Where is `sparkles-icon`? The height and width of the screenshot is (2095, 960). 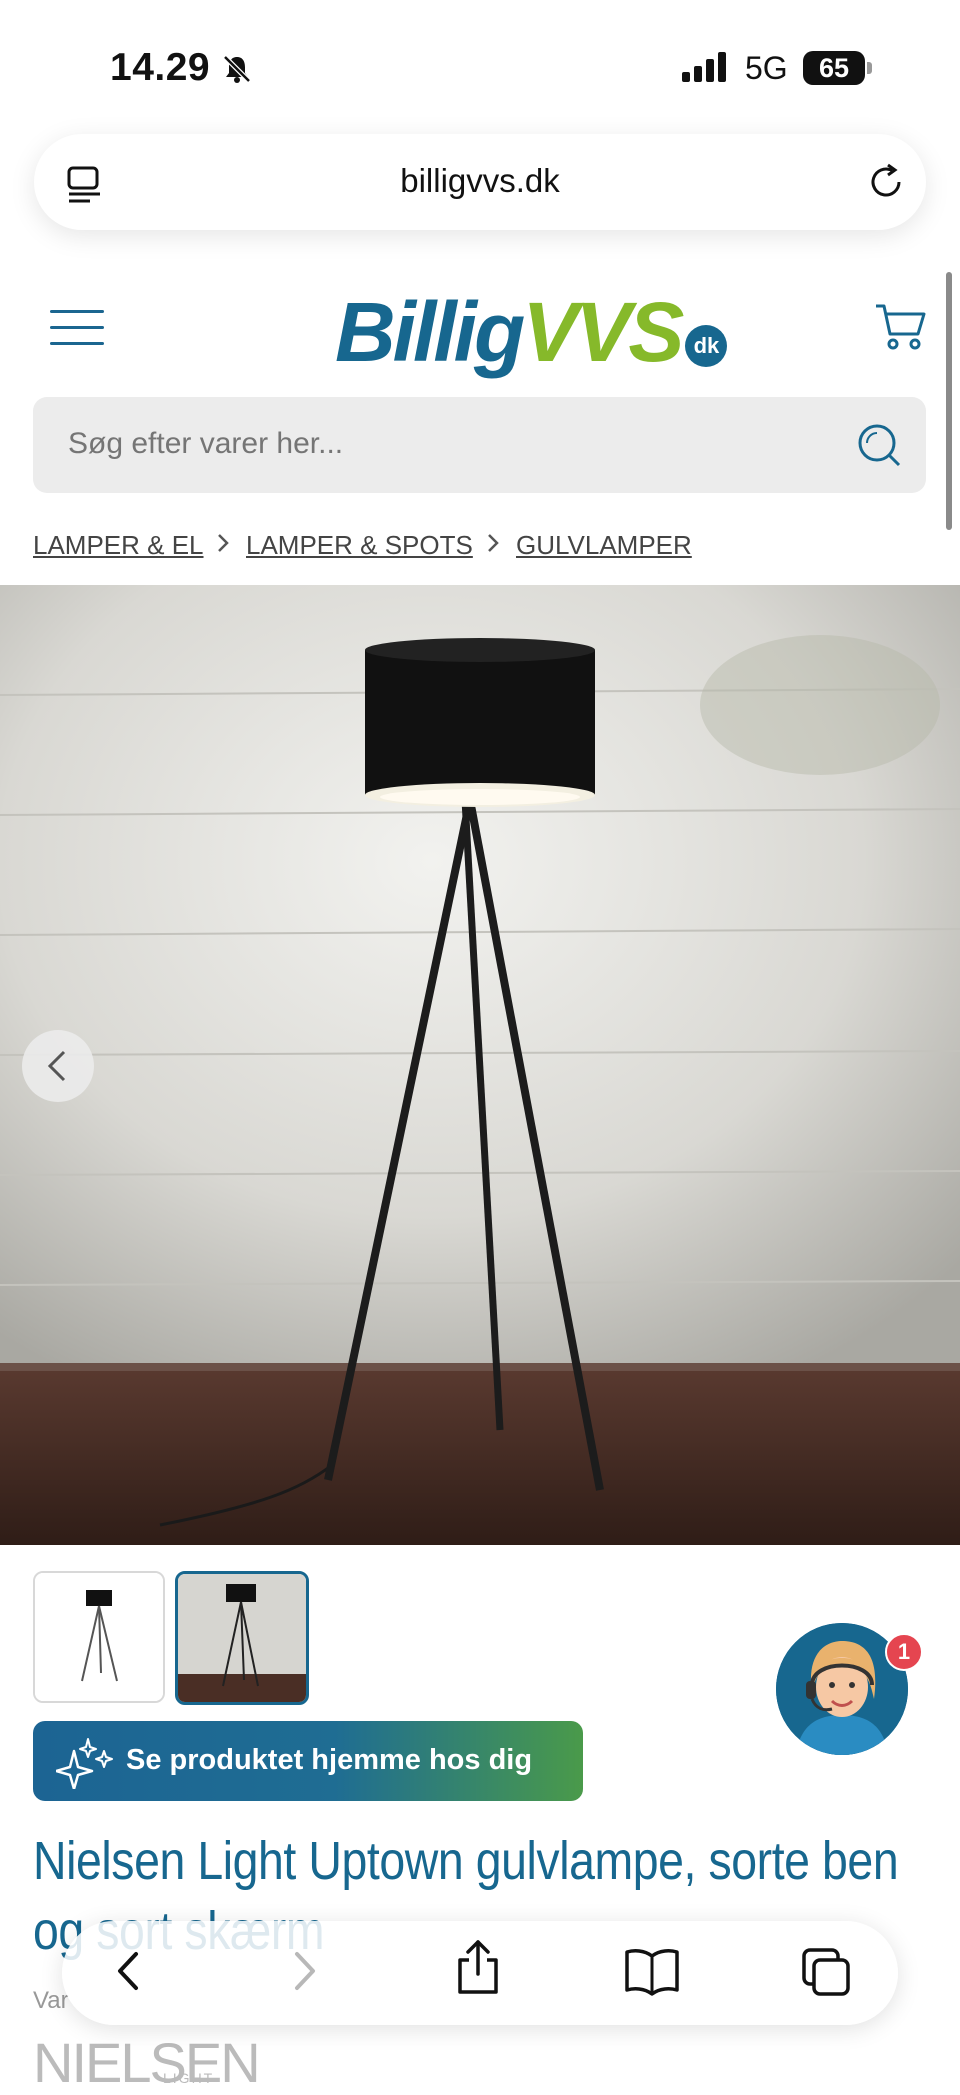
sparkles-icon is located at coordinates (85, 1763).